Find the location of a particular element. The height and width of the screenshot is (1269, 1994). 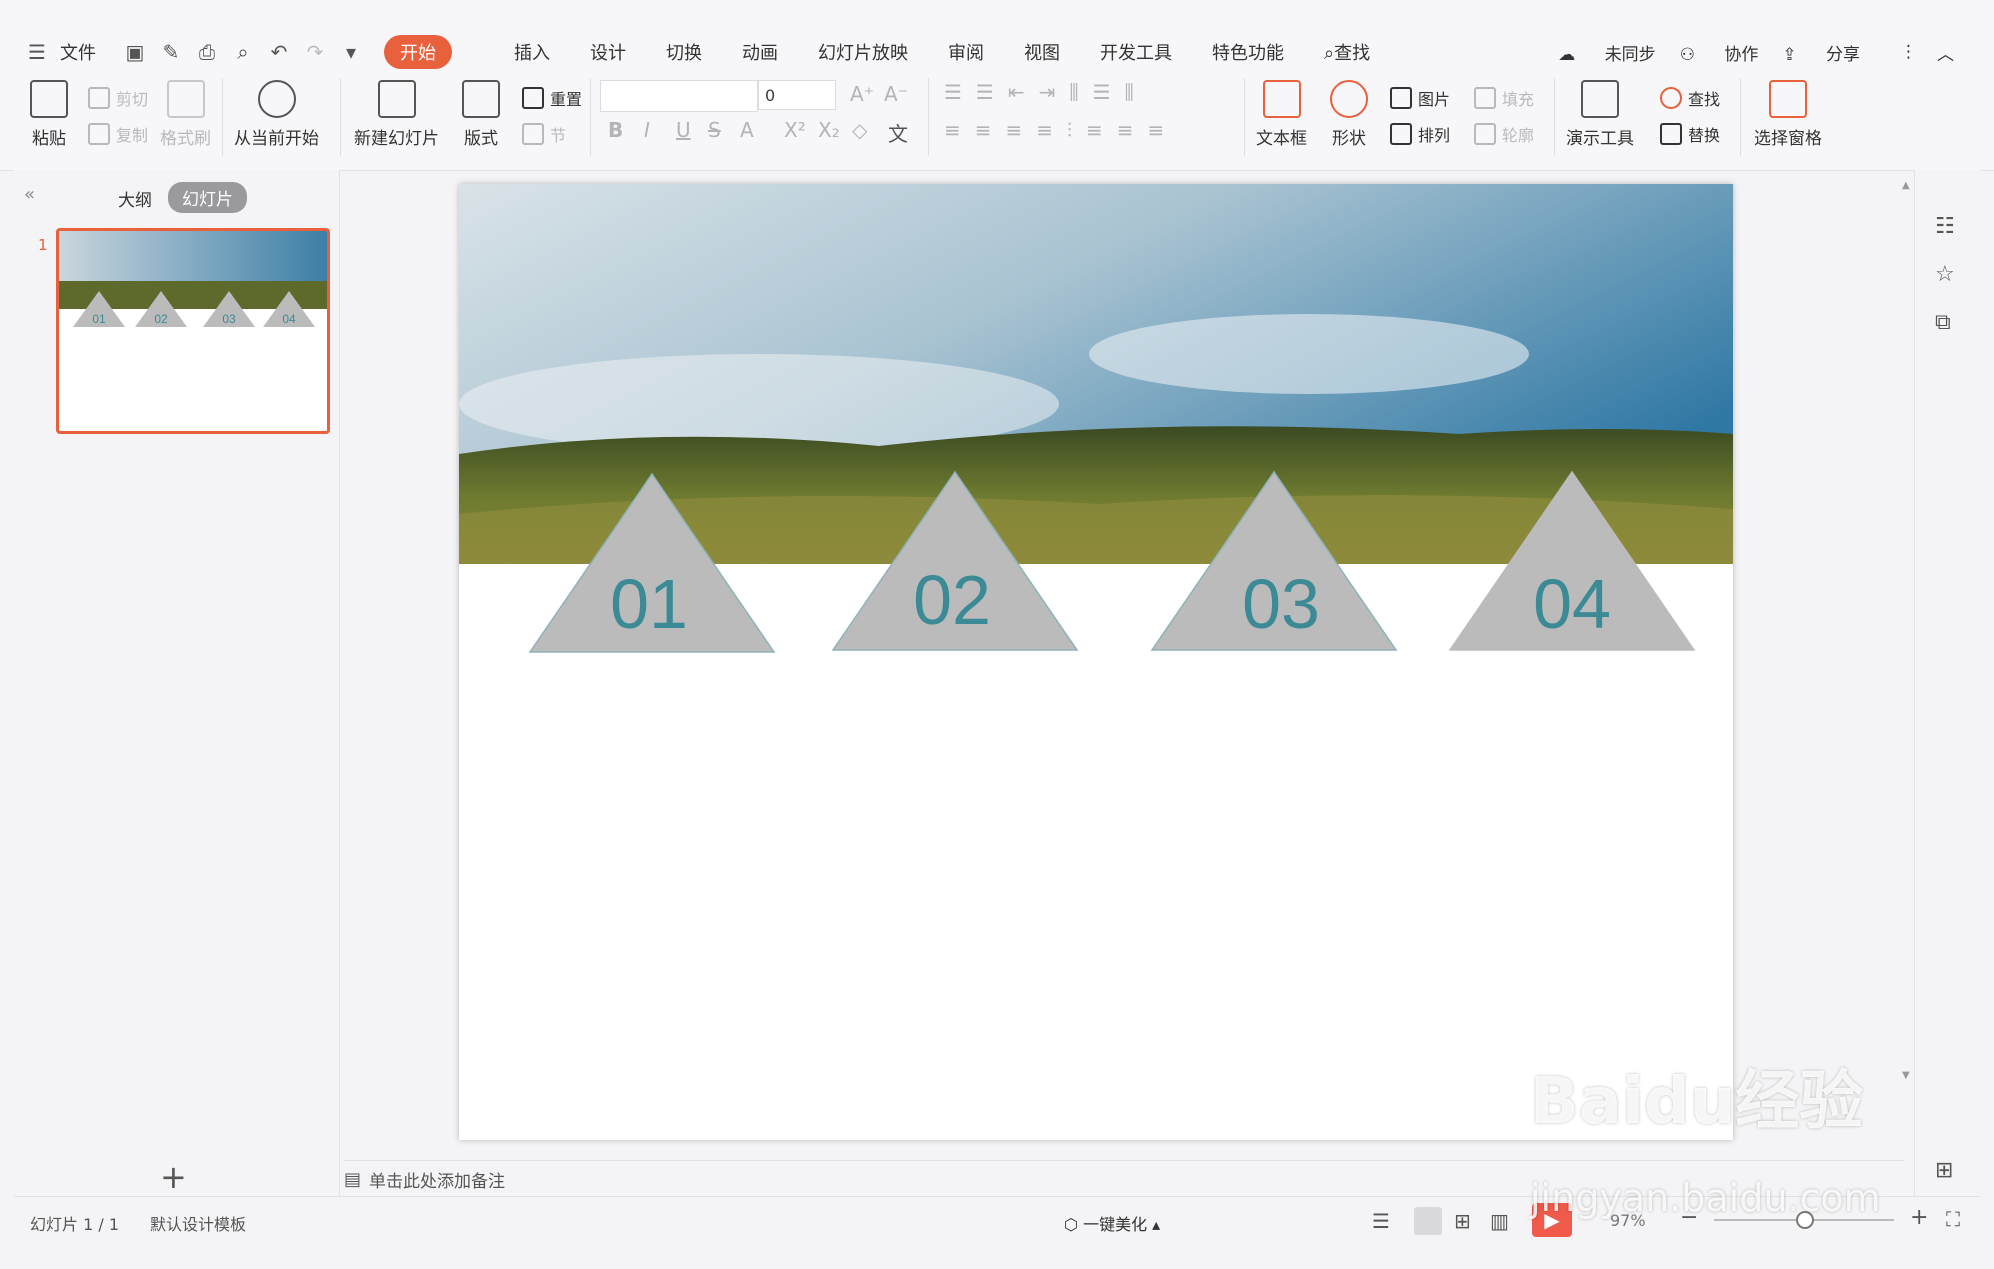

undo-icon: ↶ is located at coordinates (279, 52).